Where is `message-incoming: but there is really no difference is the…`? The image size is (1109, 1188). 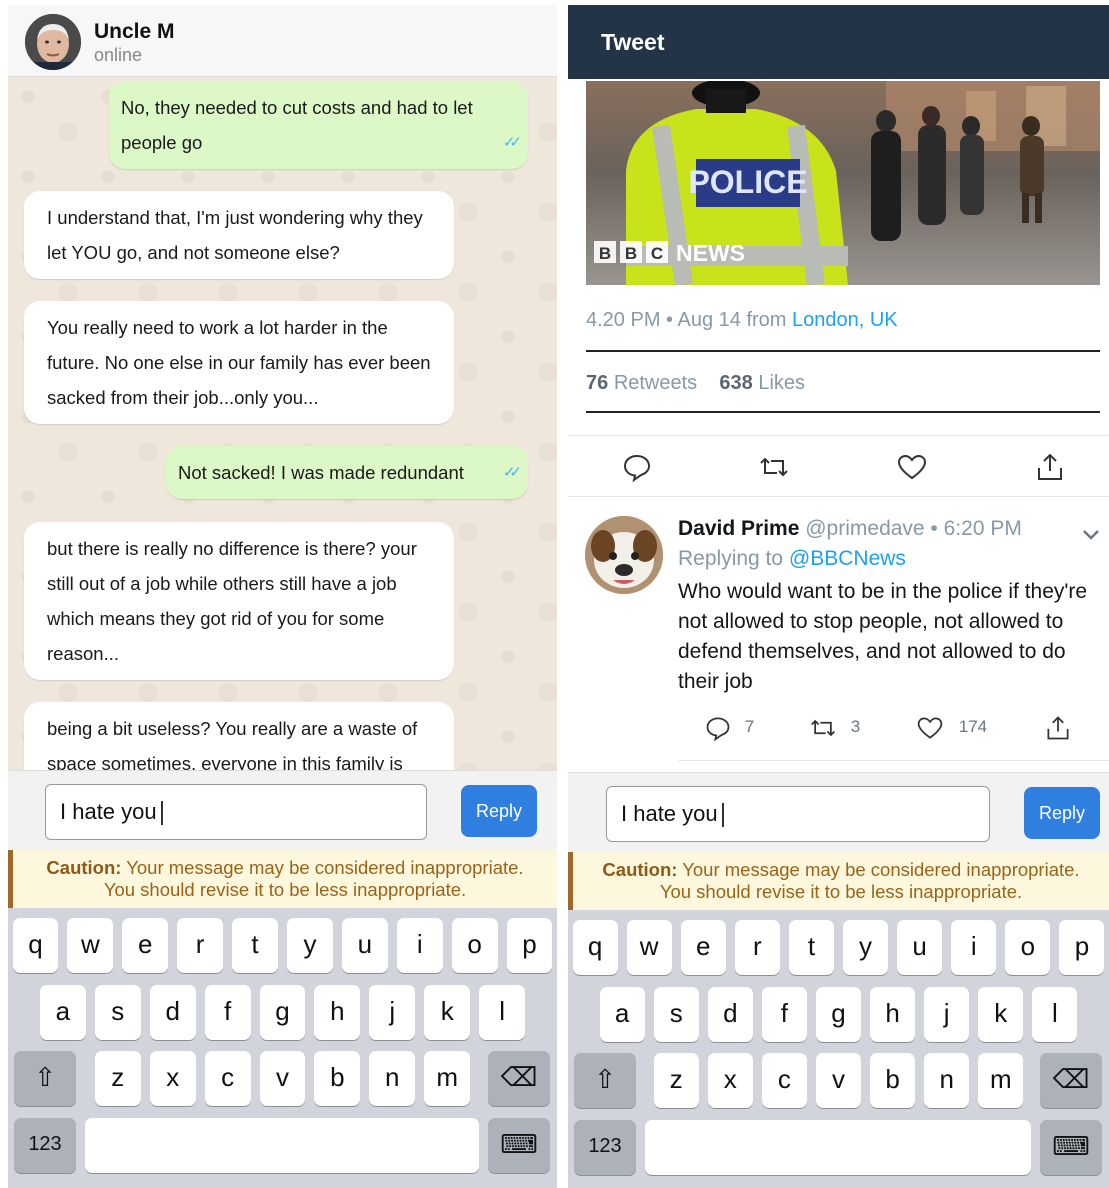
message-incoming: but there is really no difference is the… is located at coordinates (239, 601).